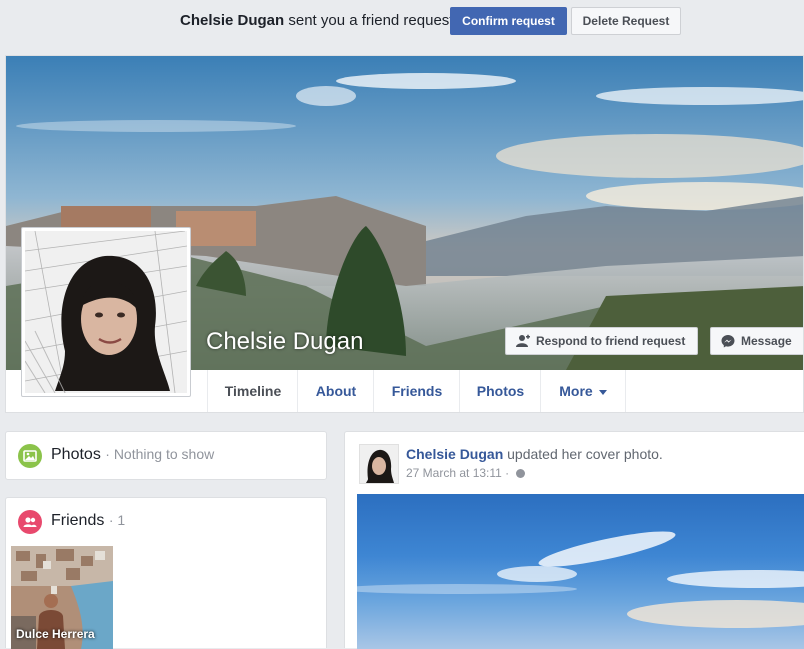  I want to click on friends-title: Friends · 1, so click(88, 521).